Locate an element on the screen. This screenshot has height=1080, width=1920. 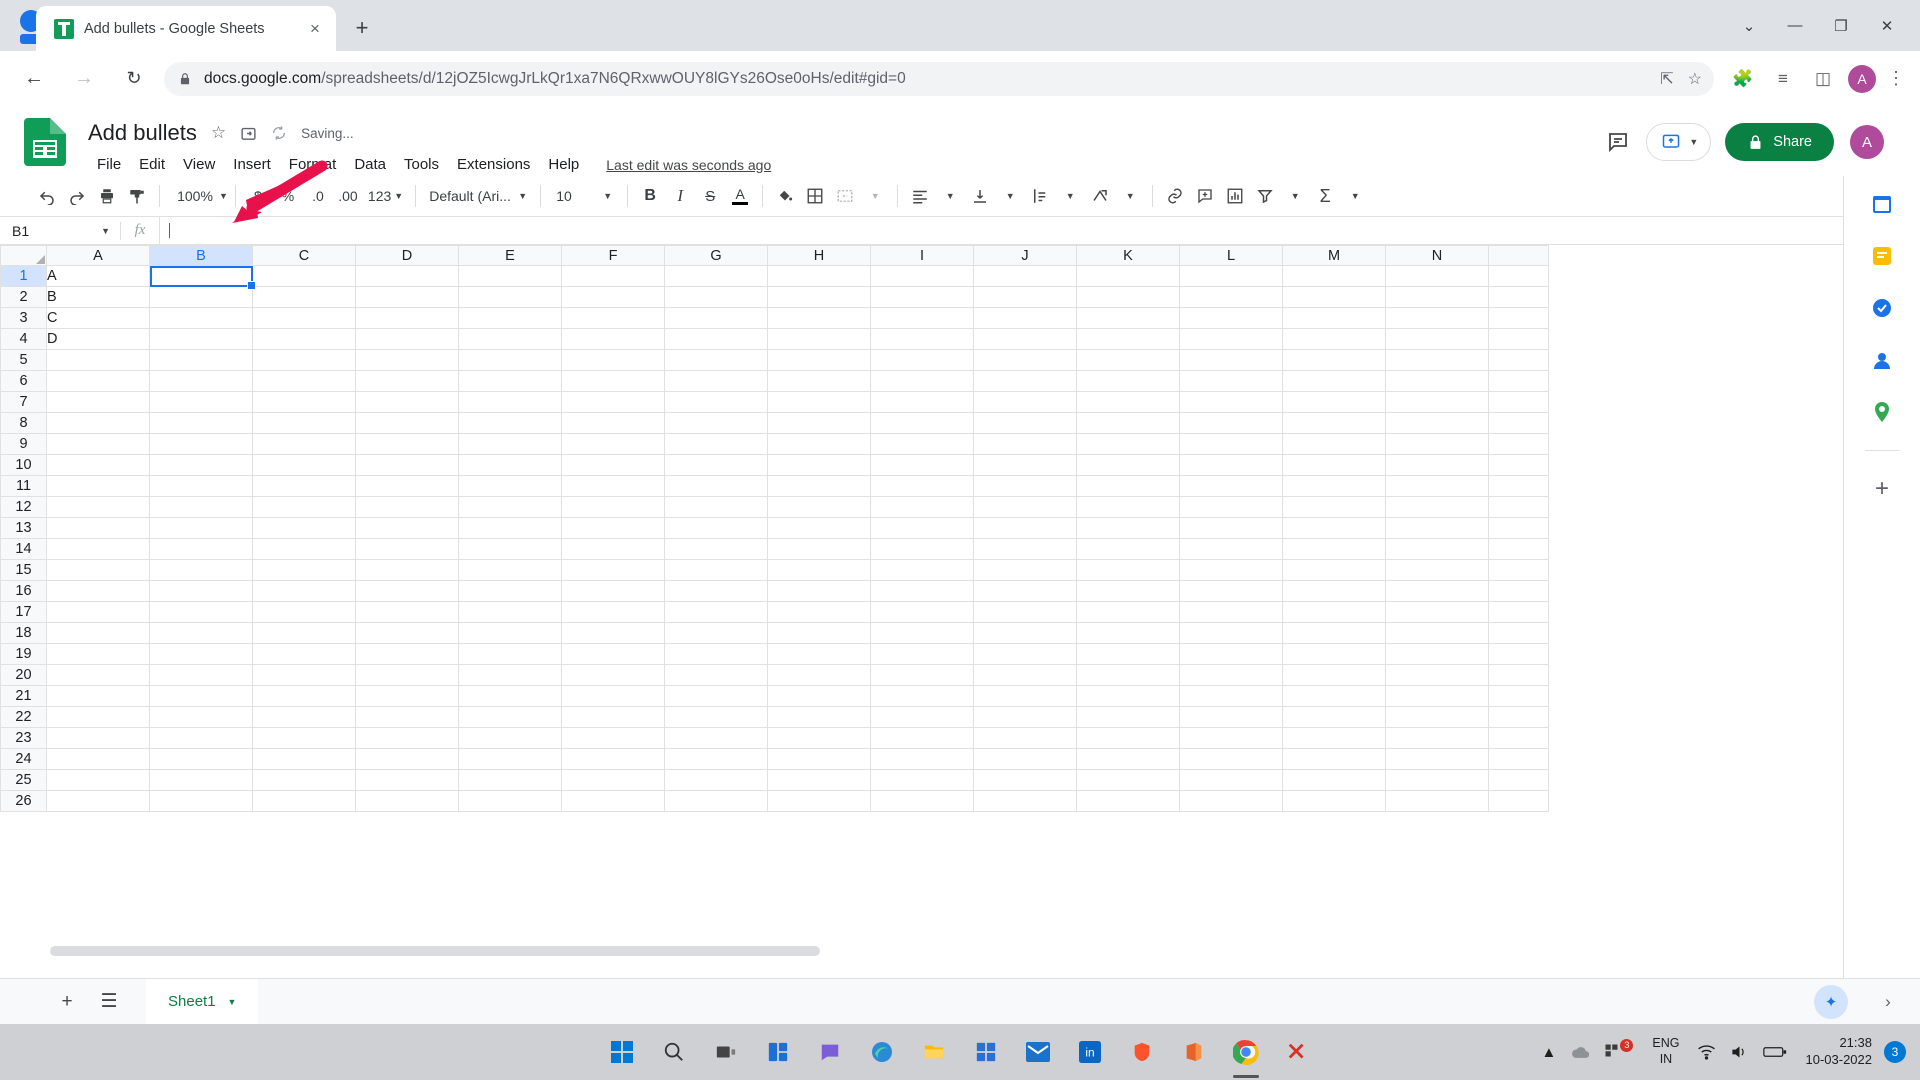
cell-I7 is located at coordinates (922, 402).